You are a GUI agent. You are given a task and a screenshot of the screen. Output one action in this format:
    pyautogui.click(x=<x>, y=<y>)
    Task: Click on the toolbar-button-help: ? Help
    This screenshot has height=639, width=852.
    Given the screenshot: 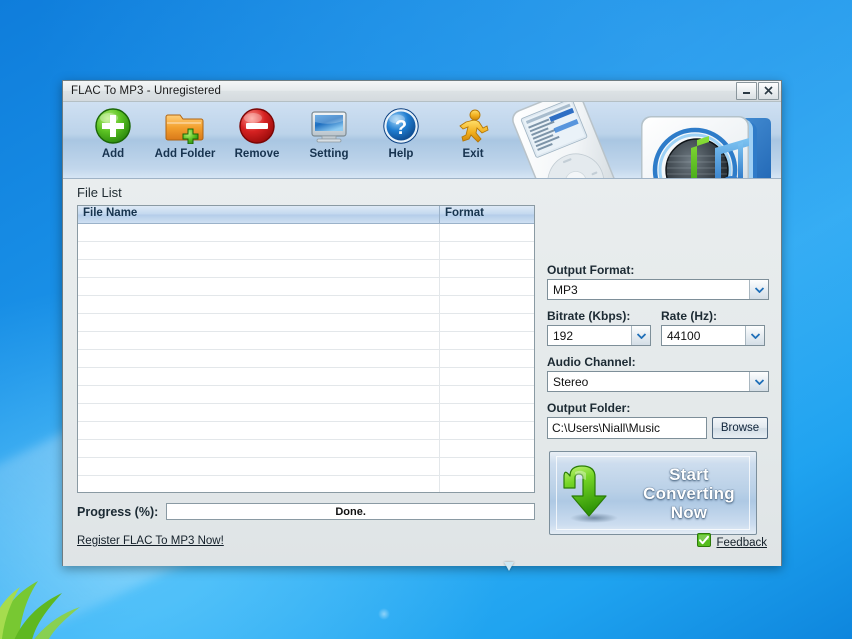 What is the action you would take?
    pyautogui.click(x=401, y=133)
    